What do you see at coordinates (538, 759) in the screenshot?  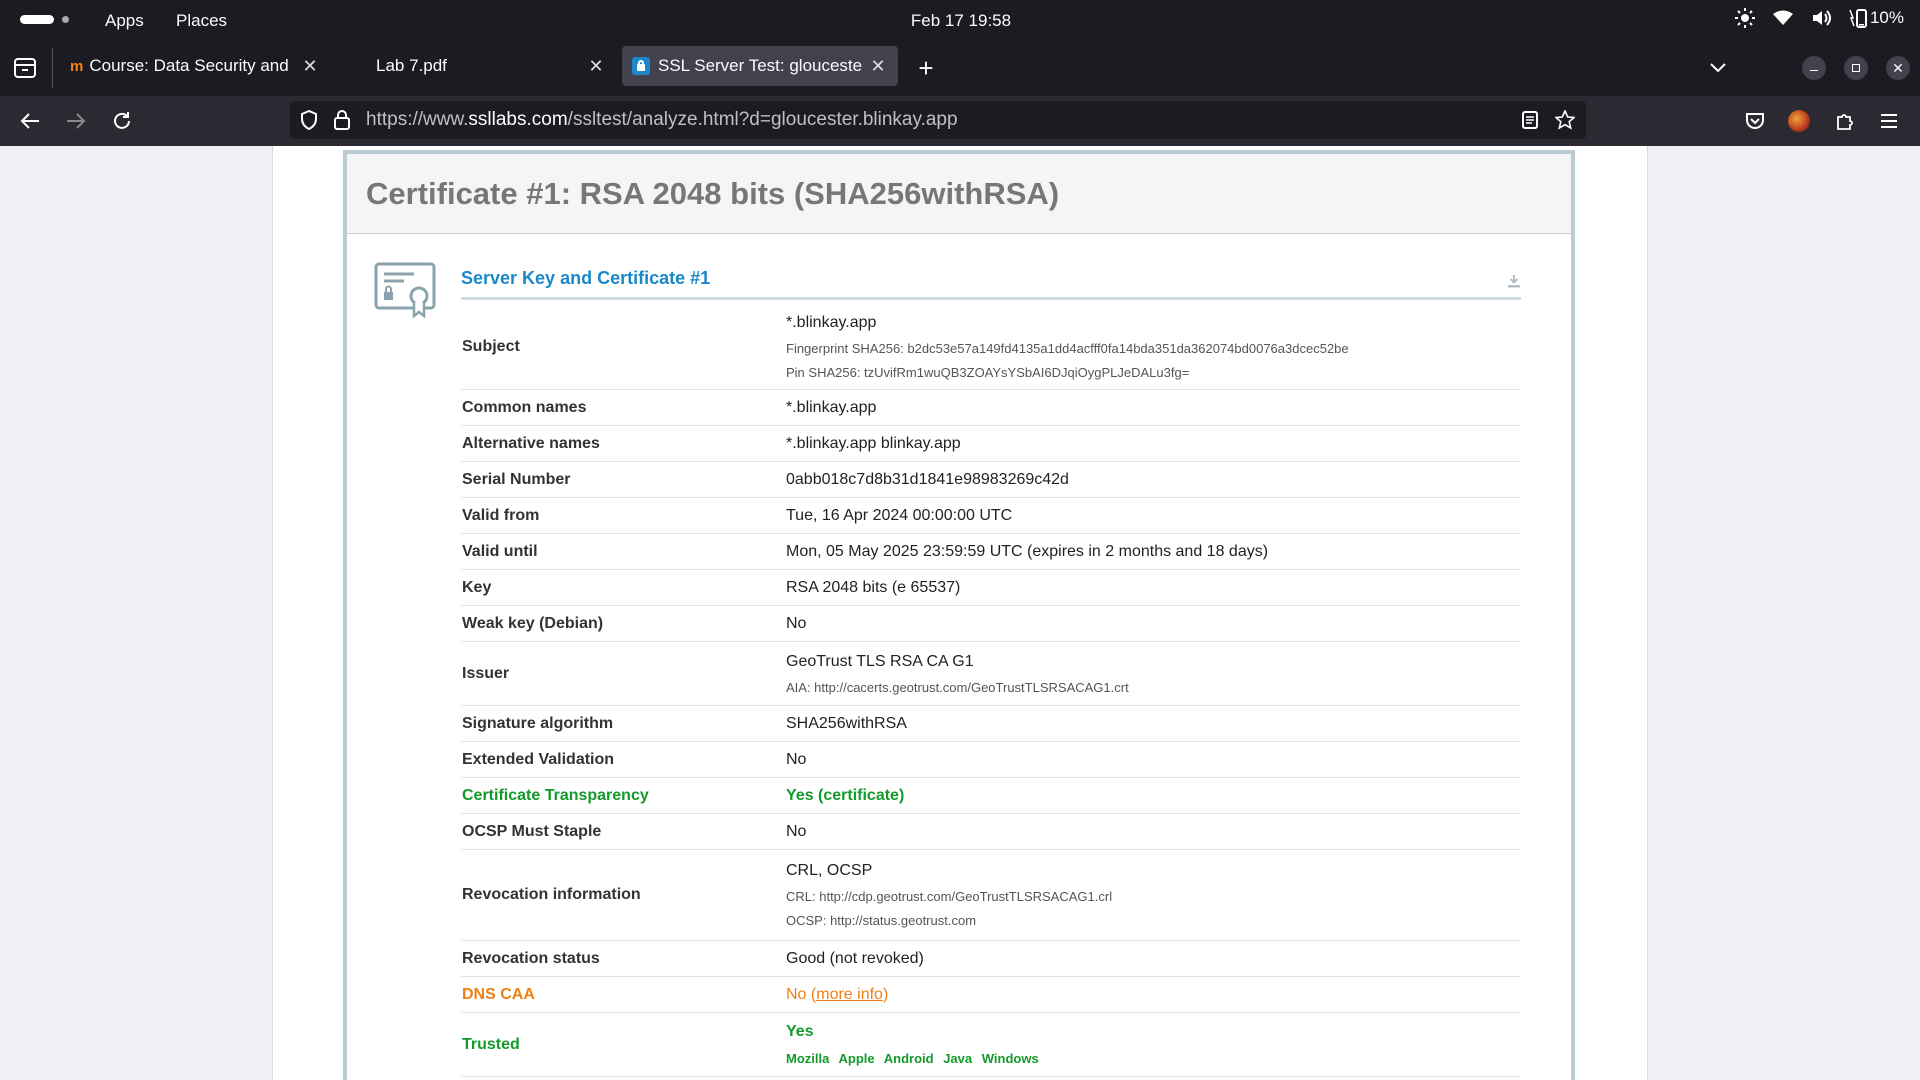 I see `row-label: Extended Validation` at bounding box center [538, 759].